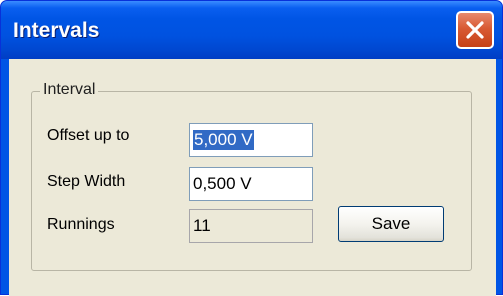  I want to click on offset-value: 5,000 V, so click(223, 140).